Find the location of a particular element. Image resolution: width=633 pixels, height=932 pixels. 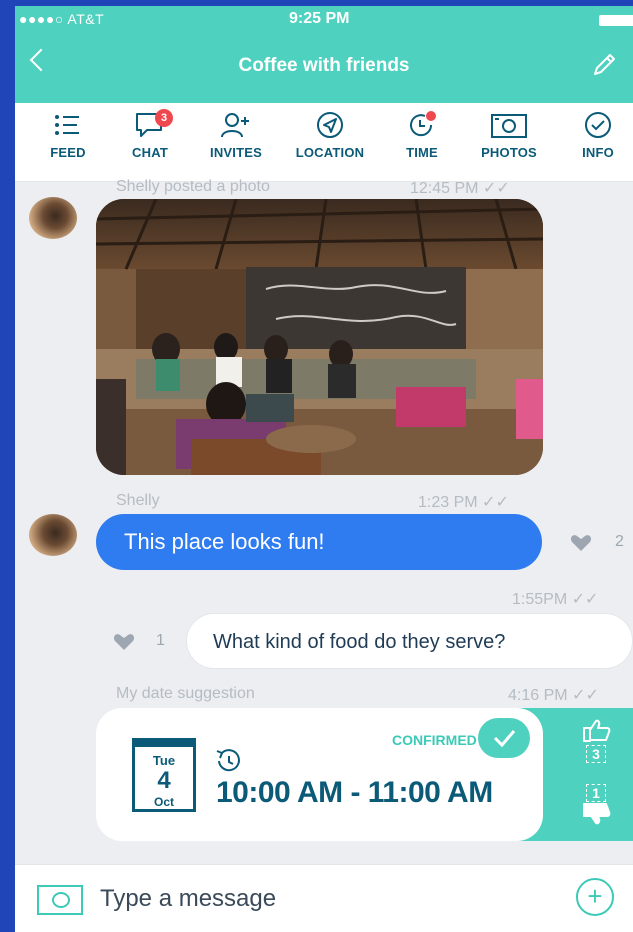

add-button: + is located at coordinates (595, 897).